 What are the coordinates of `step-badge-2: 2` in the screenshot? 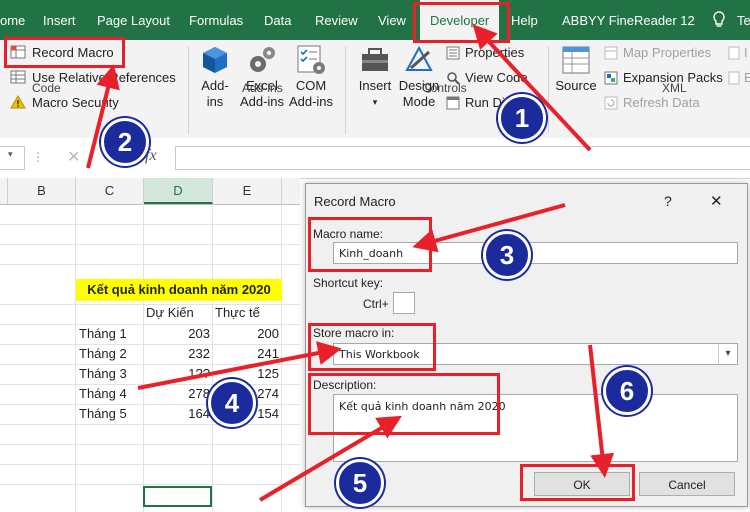 It's located at (125, 142).